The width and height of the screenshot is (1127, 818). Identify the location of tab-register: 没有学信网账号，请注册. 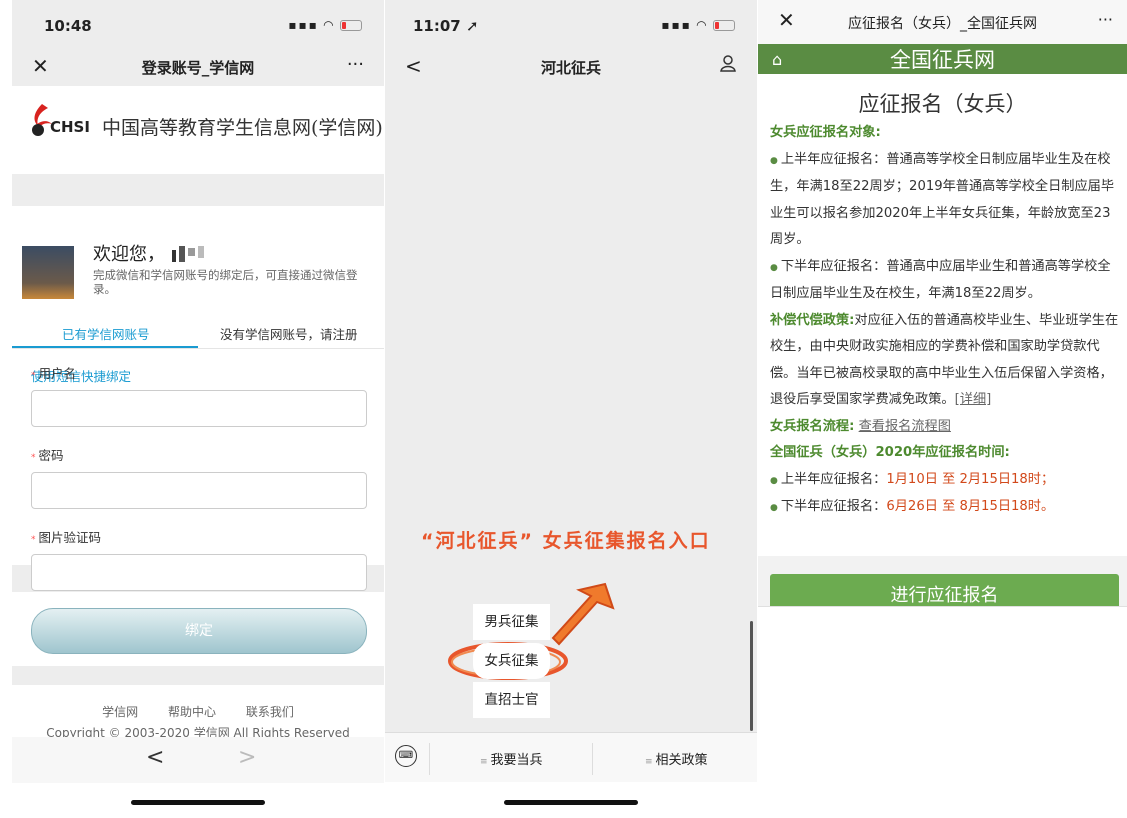
(289, 333).